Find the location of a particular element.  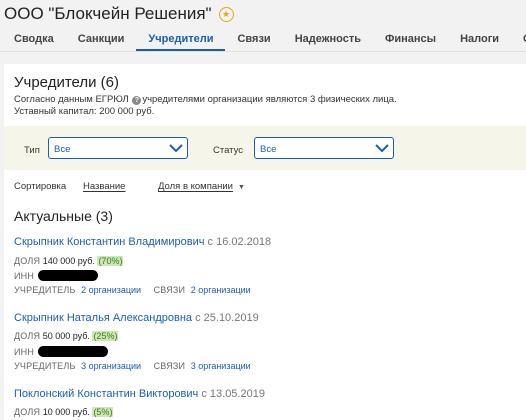

share-percent: (5%) is located at coordinates (102, 412).